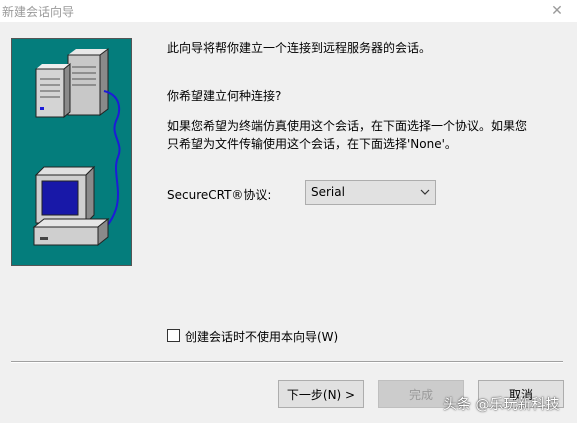 This screenshot has height=423, width=577. I want to click on next-button: 下一步(N) >, so click(321, 394).